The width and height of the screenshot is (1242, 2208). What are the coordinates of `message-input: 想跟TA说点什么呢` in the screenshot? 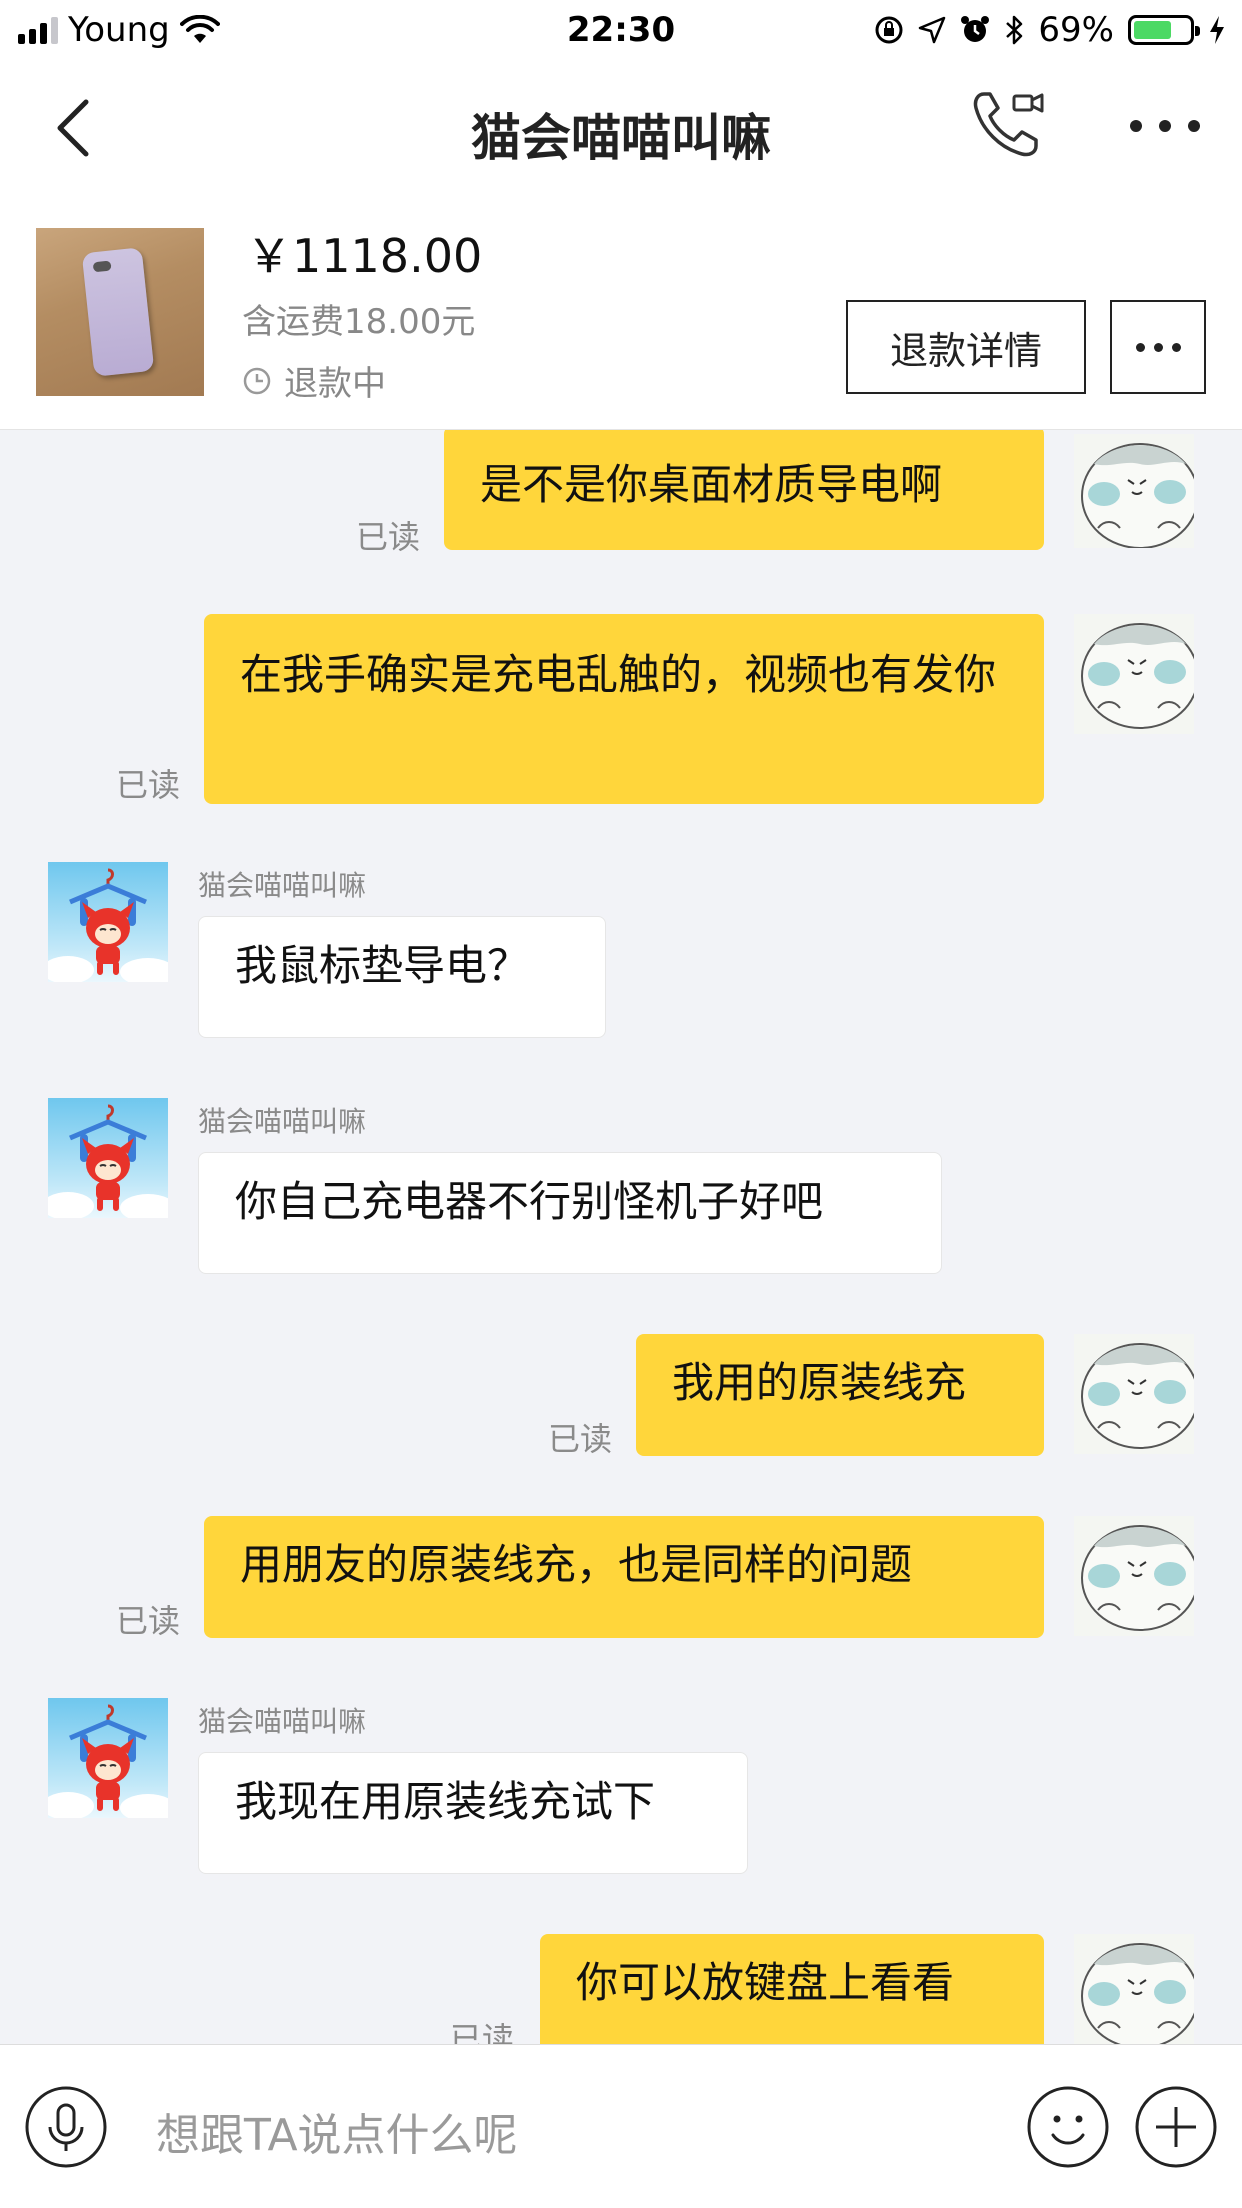 It's located at (337, 2131).